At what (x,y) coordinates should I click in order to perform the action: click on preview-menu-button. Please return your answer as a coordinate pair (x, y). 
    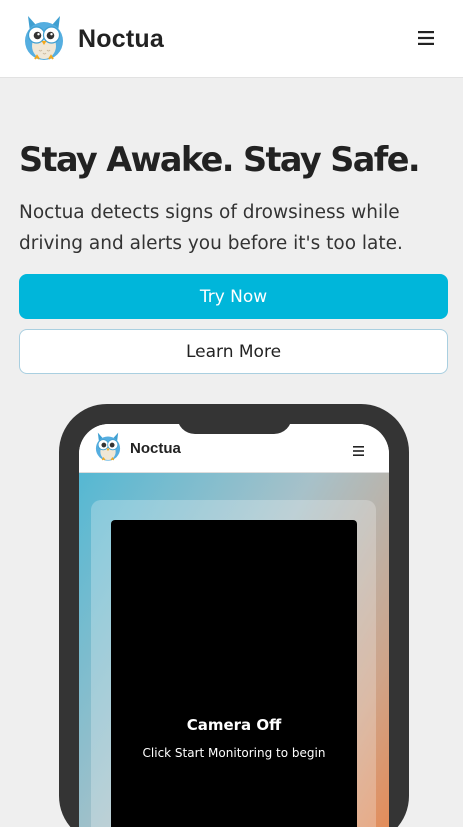
    Looking at the image, I should click on (362, 448).